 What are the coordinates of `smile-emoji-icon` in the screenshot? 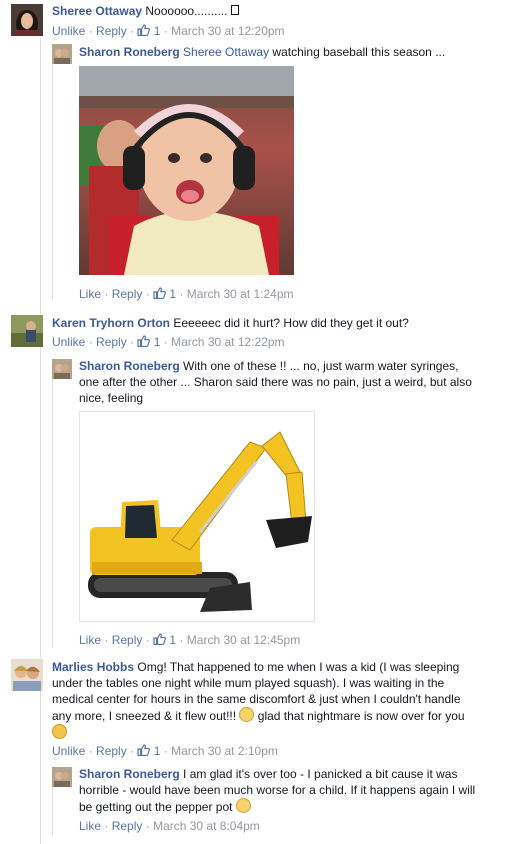 It's located at (59, 731).